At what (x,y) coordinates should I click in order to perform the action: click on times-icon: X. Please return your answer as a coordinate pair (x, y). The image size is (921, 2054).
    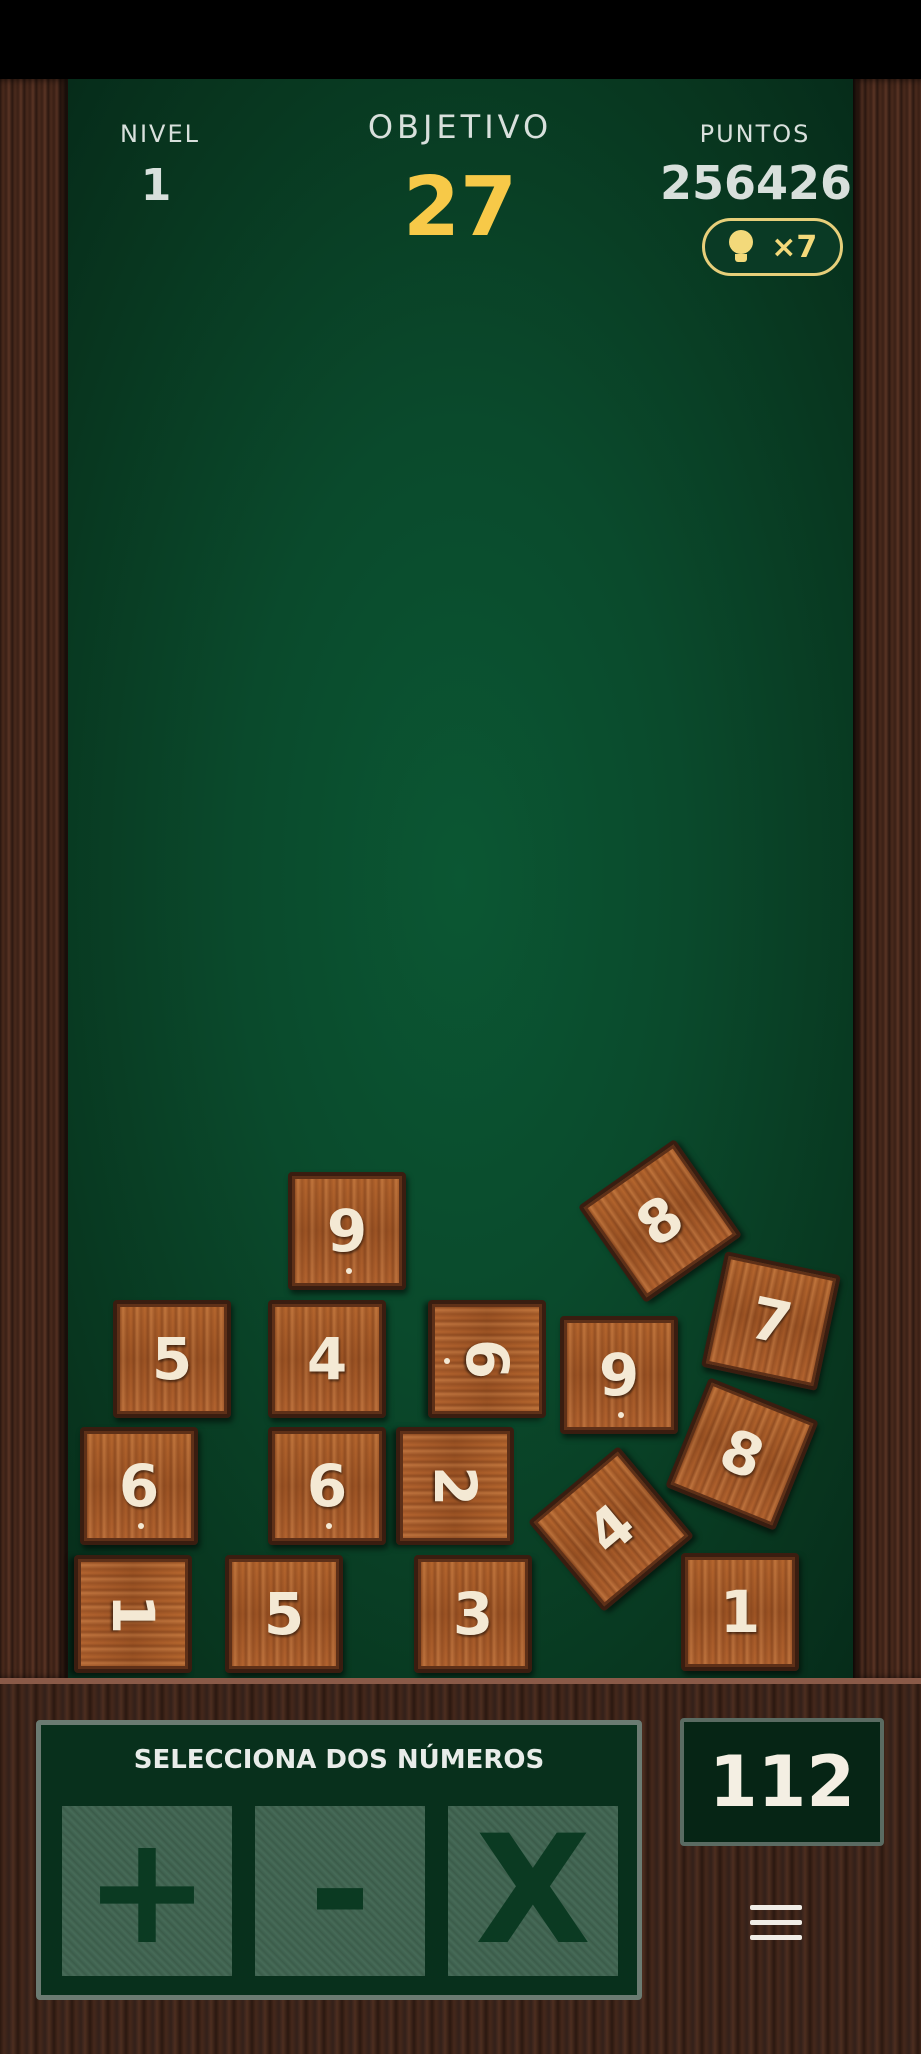
    Looking at the image, I should click on (533, 1891).